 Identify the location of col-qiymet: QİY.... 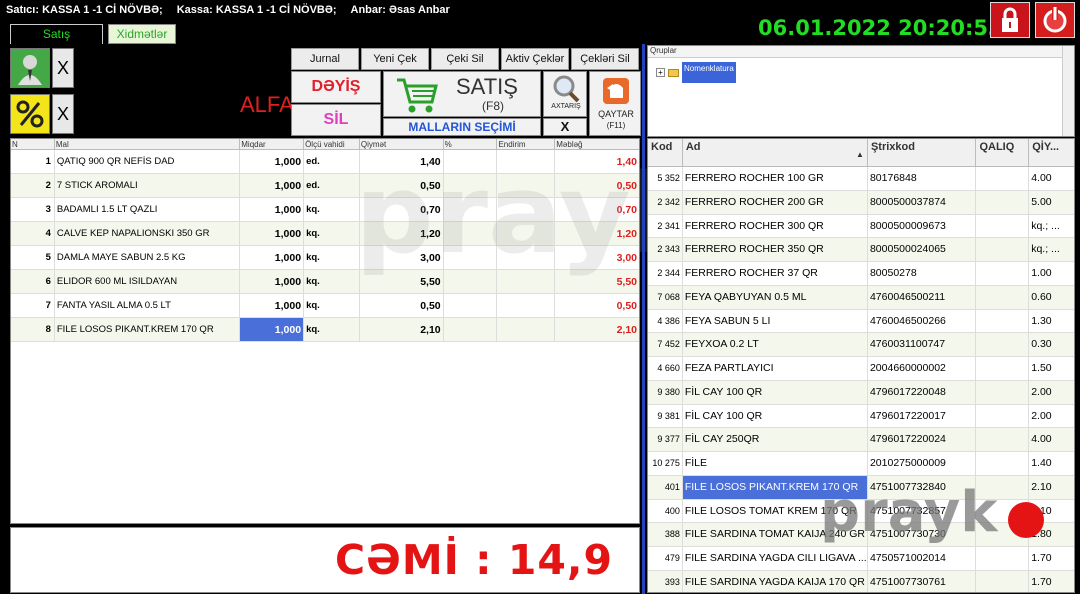
(1051, 152).